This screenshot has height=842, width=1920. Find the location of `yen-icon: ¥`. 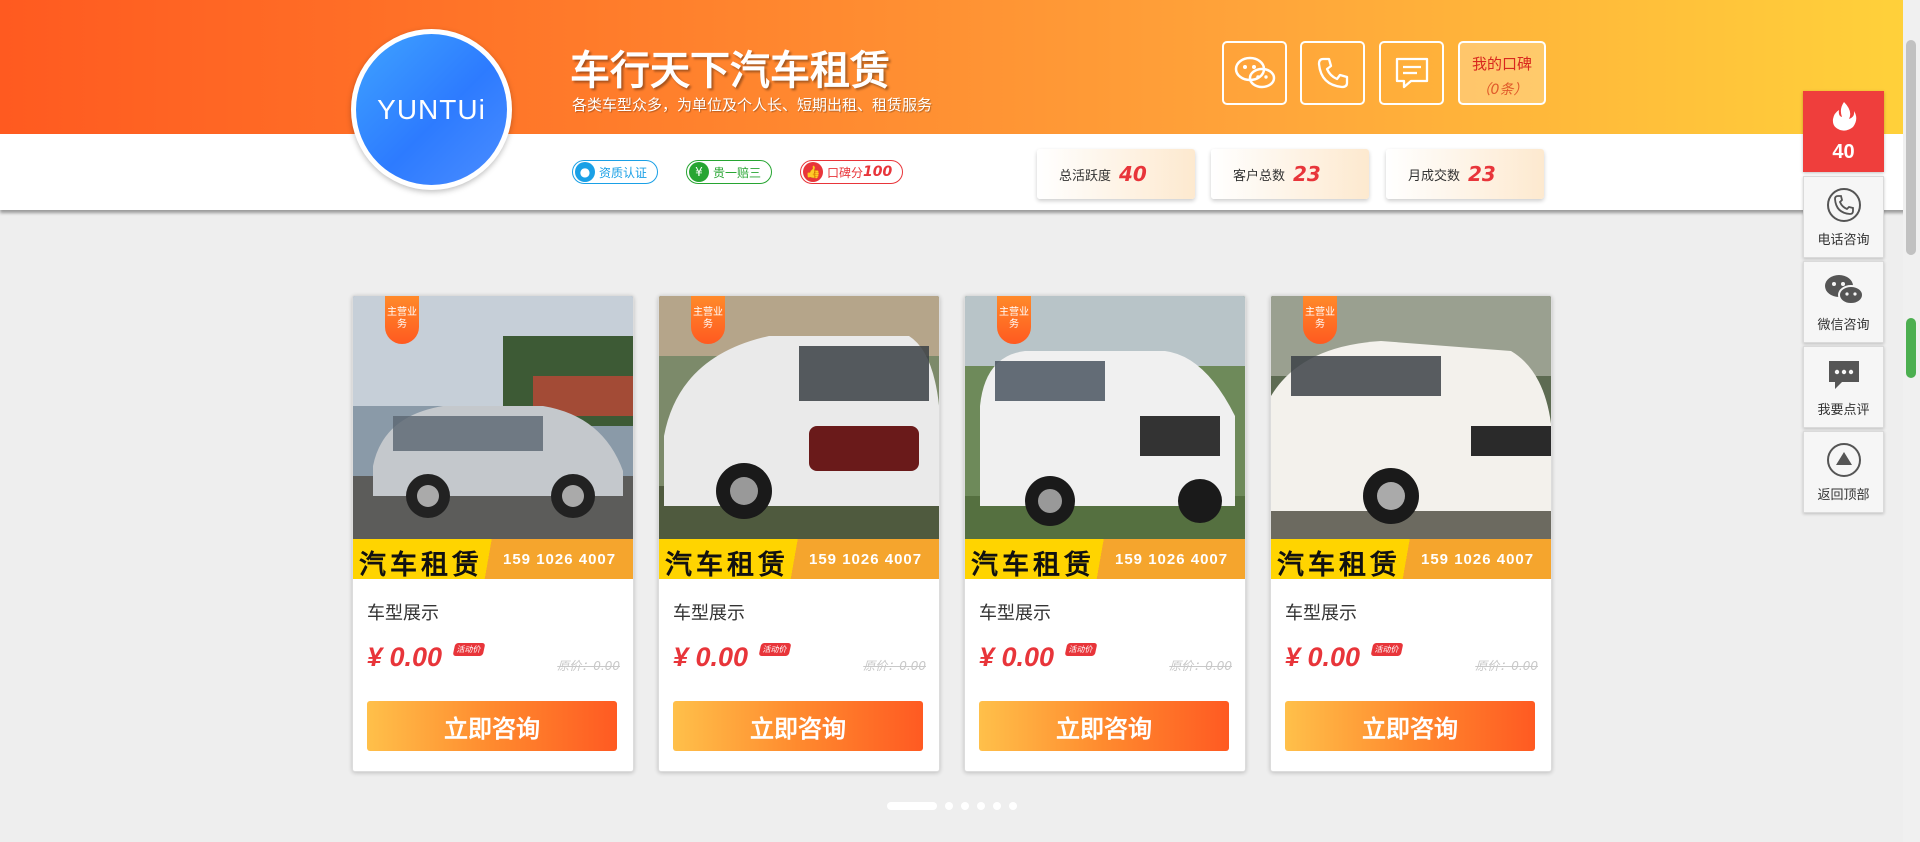

yen-icon: ¥ is located at coordinates (699, 172).